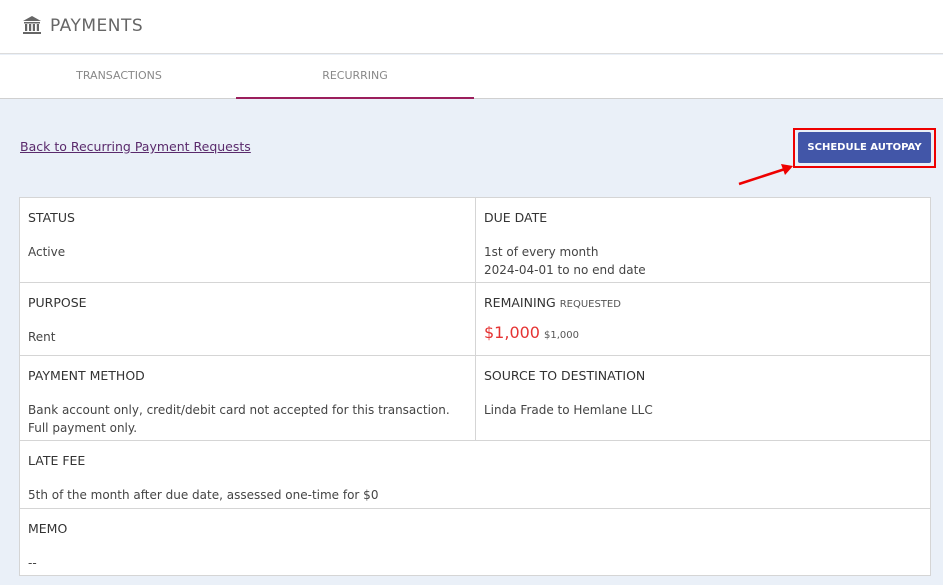  What do you see at coordinates (57, 302) in the screenshot?
I see `purpose-label: PURPOSE` at bounding box center [57, 302].